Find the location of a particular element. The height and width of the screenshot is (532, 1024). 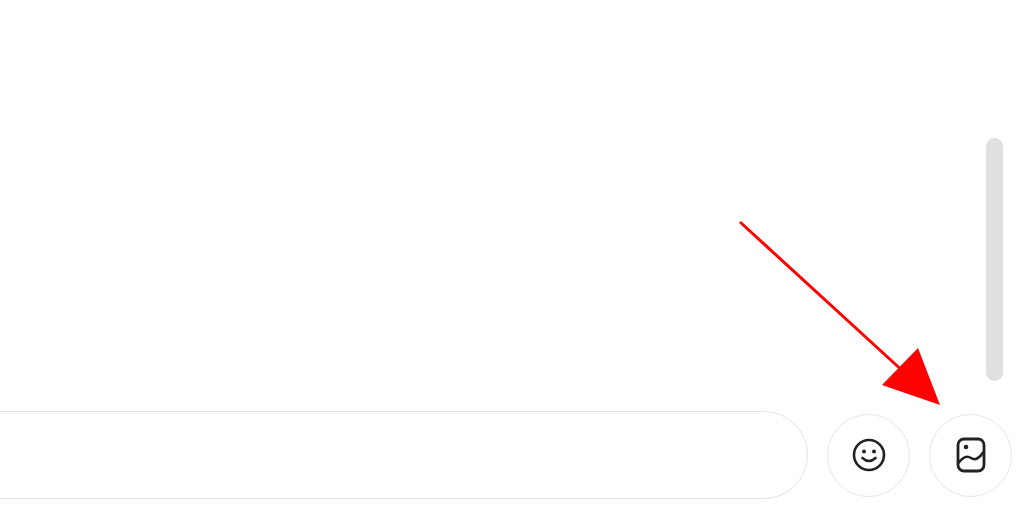

scrollbar is located at coordinates (994, 259).